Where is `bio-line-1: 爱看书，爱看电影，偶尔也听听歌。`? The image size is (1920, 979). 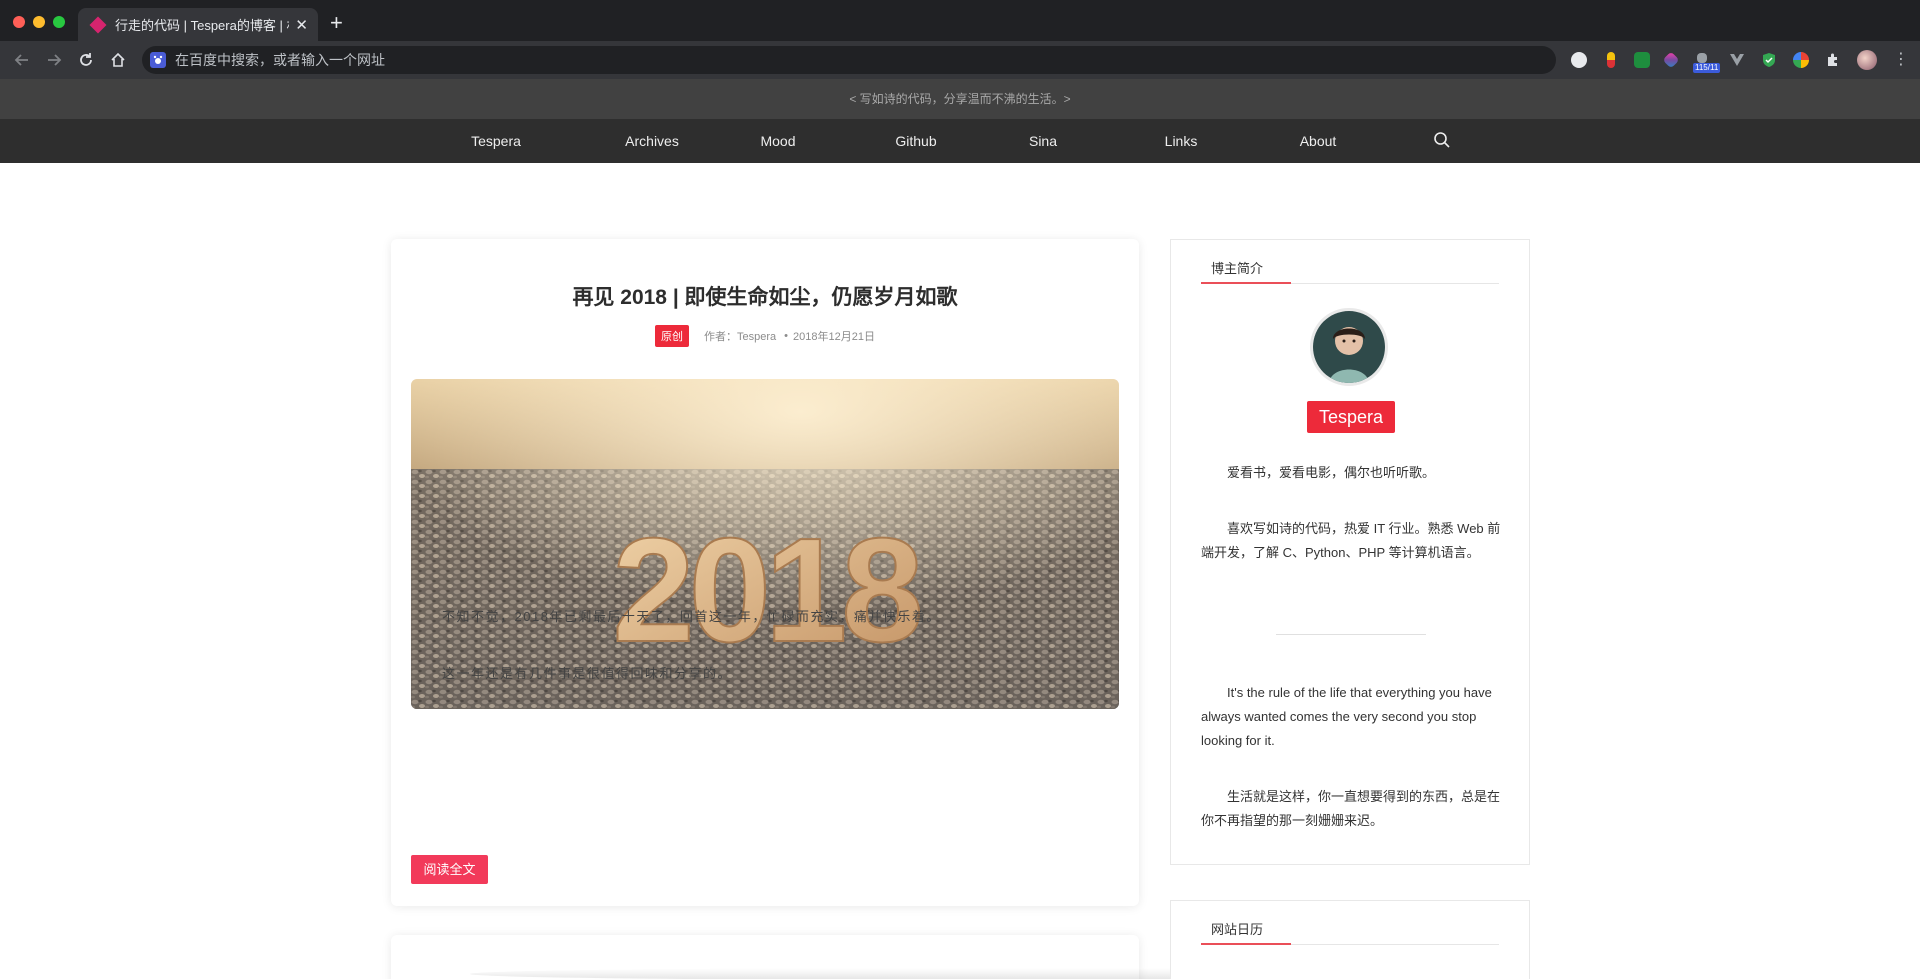 bio-line-1: 爱看书，爱看电影，偶尔也听听歌。 is located at coordinates (1331, 472).